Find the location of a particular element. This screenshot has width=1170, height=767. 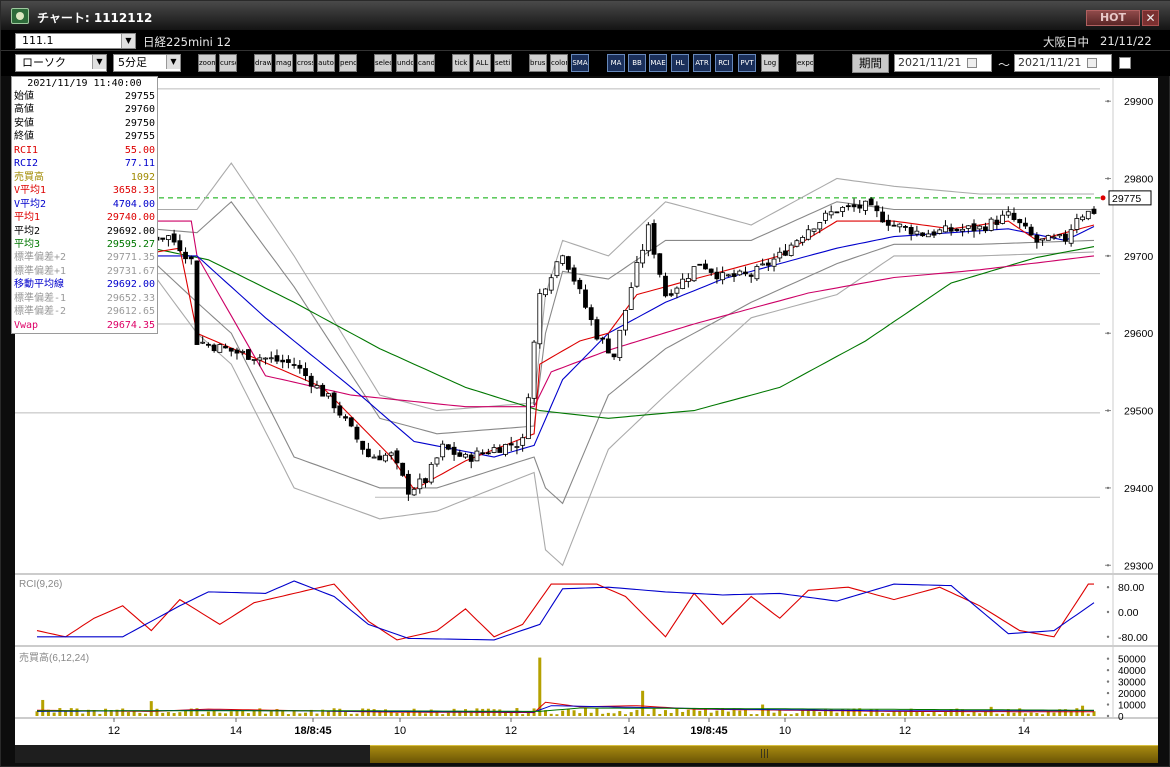

info-row: 平均1 29740.00 is located at coordinates (85, 217).